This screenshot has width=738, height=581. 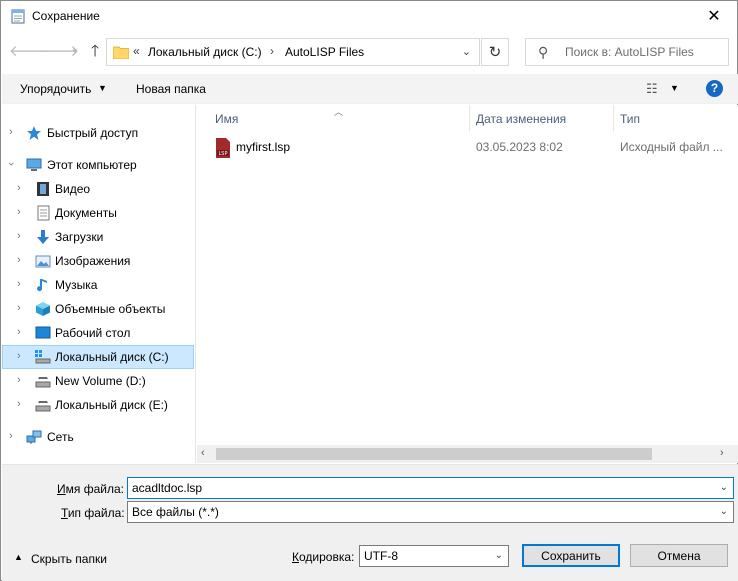 What do you see at coordinates (223, 154) in the screenshot?
I see `lsp-file-icon-text: LSP` at bounding box center [223, 154].